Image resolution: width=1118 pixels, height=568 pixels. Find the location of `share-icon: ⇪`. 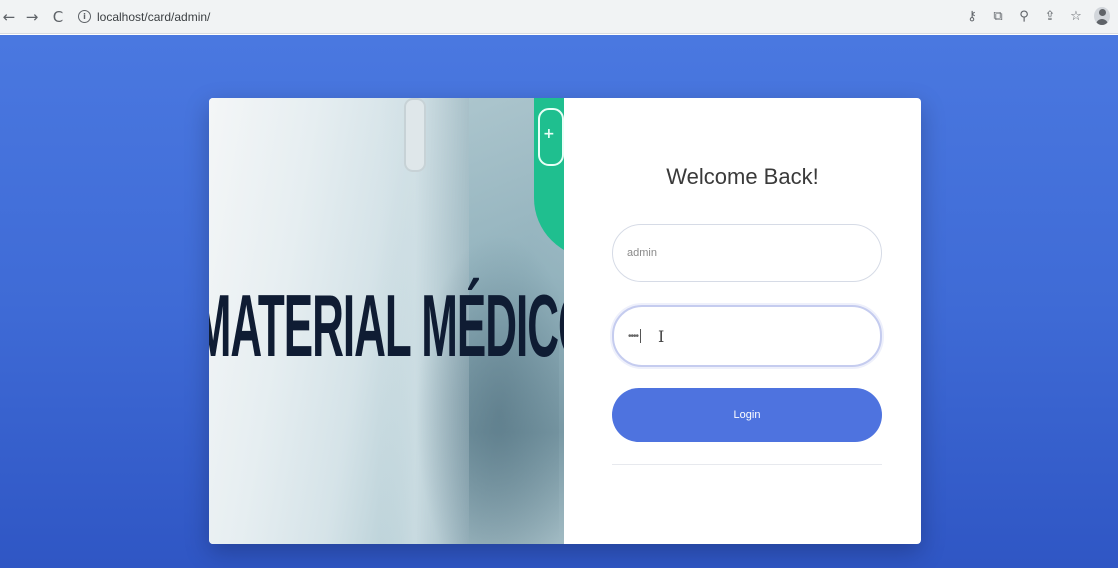

share-icon: ⇪ is located at coordinates (1050, 16).